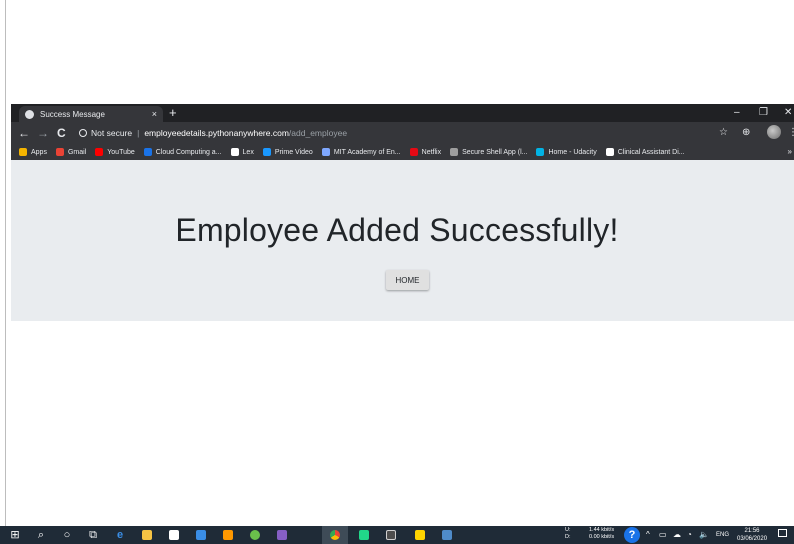 This screenshot has height=544, width=794. I want to click on tab-close-icon: ×, so click(154, 114).